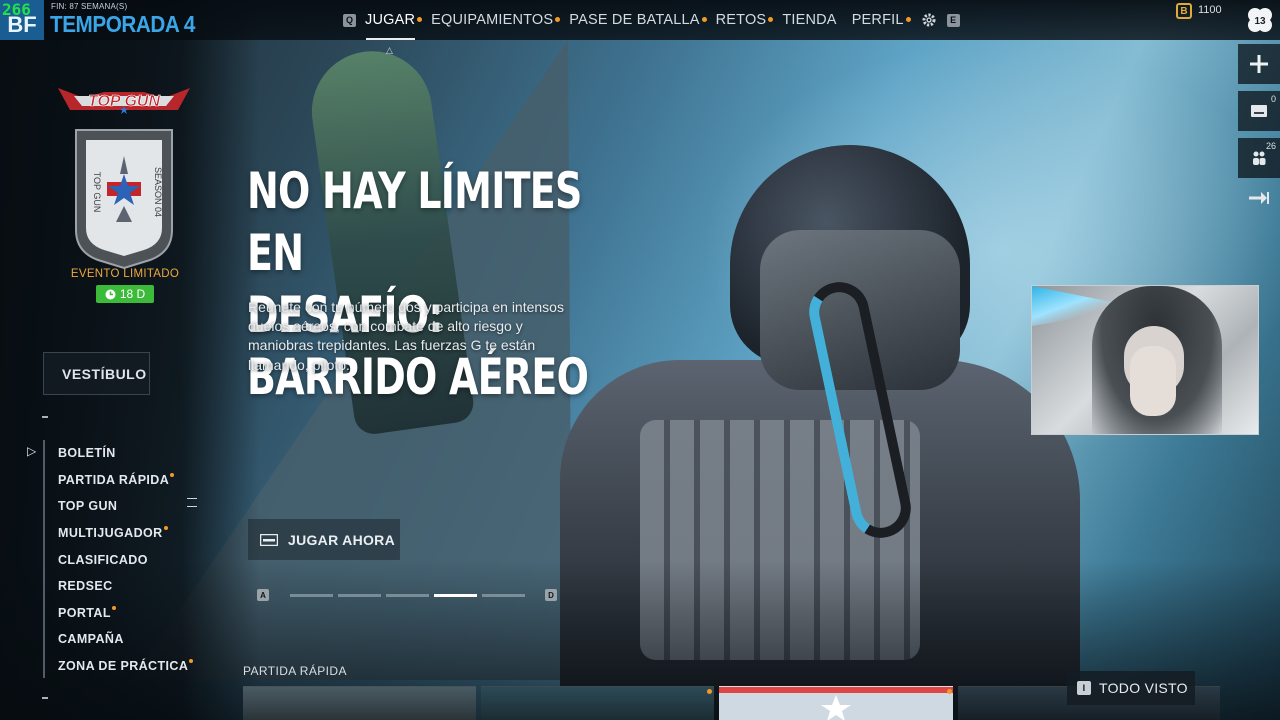  Describe the element at coordinates (1210, 10) in the screenshot. I see `currency-value: 1100` at that location.